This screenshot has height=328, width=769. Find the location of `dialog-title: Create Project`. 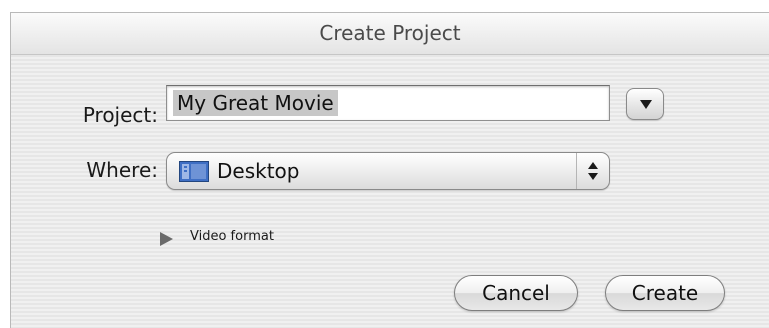

dialog-title: Create Project is located at coordinates (390, 33).